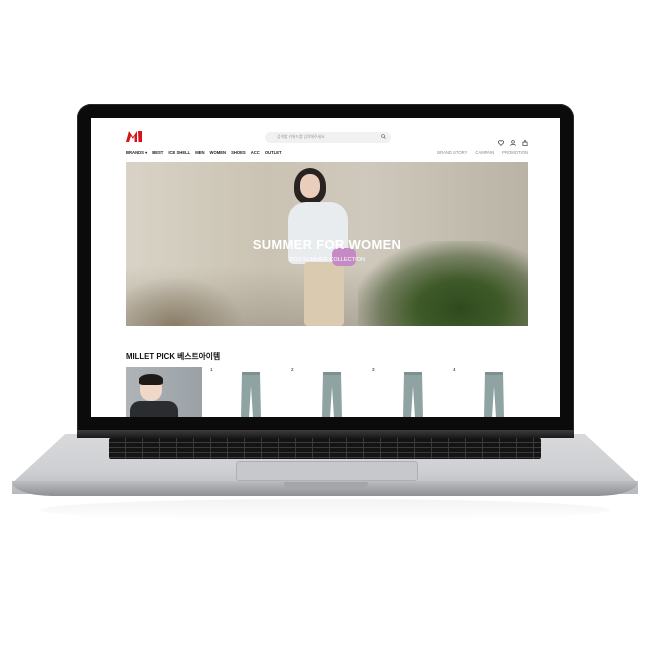 The height and width of the screenshot is (650, 650). I want to click on millet-logo, so click(134, 136).